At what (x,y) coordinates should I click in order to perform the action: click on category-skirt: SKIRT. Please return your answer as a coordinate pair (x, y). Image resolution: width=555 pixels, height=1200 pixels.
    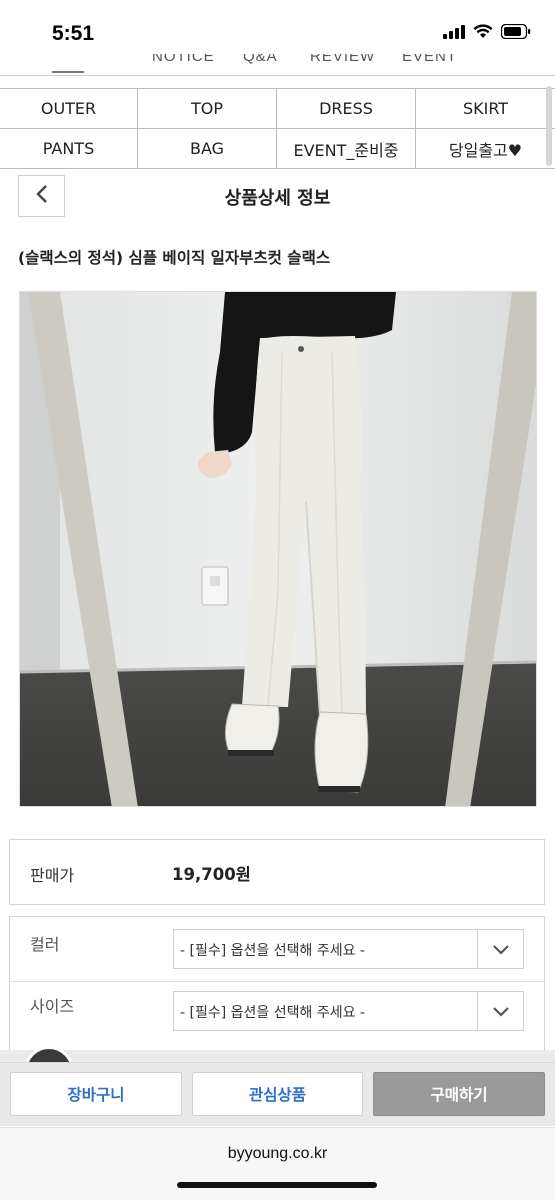
    Looking at the image, I should click on (485, 109).